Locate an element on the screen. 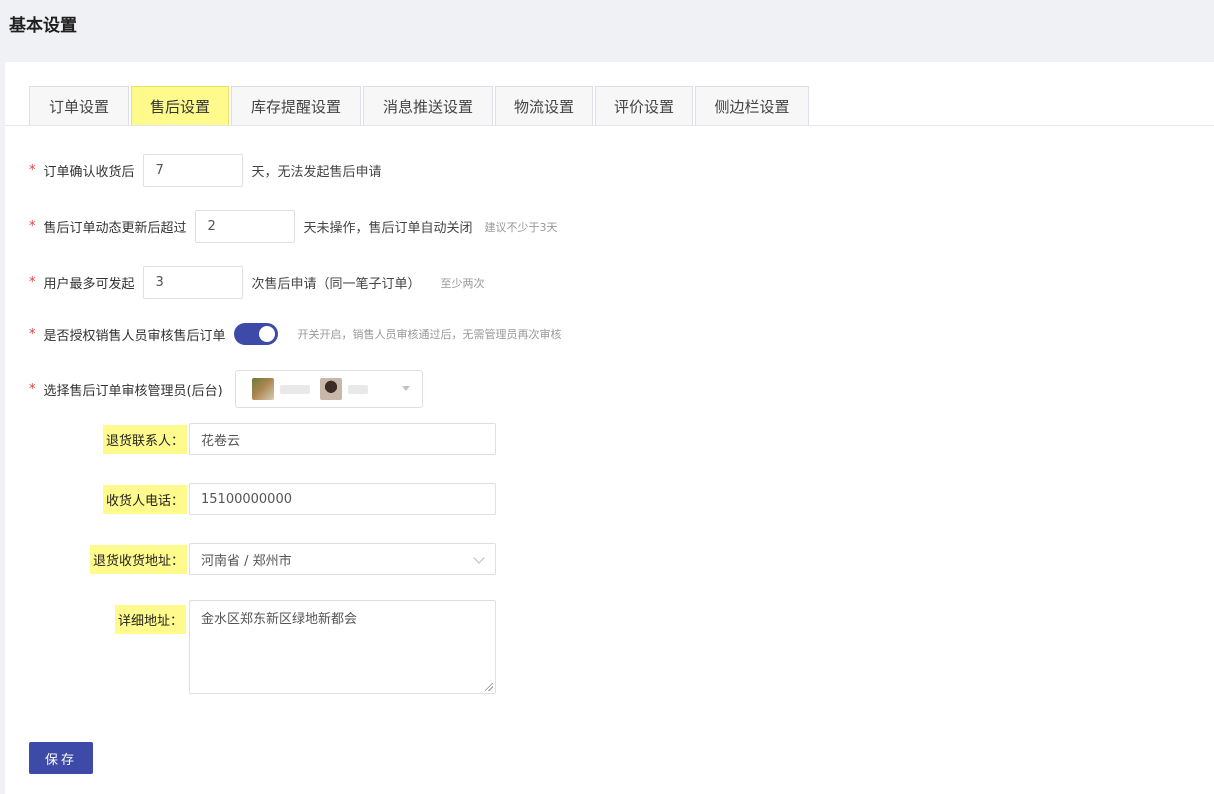  manager-select is located at coordinates (328, 389).